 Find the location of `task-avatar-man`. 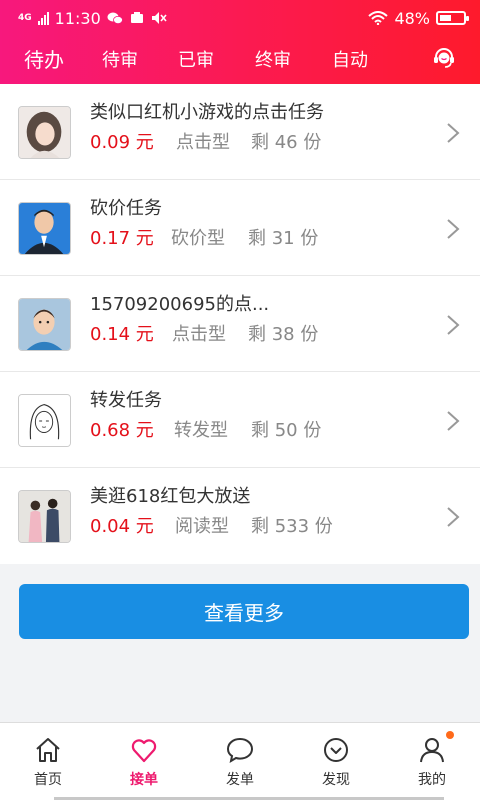

task-avatar-man is located at coordinates (44, 228).